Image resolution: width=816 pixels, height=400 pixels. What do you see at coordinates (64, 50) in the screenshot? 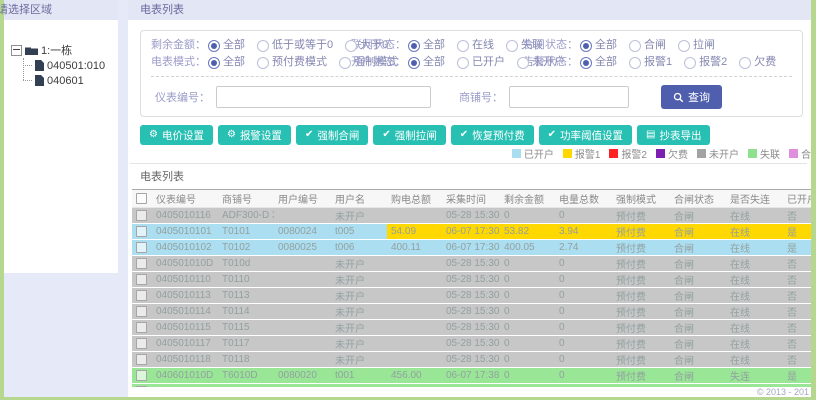
I see `tree-node-root: 1:一栋` at bounding box center [64, 50].